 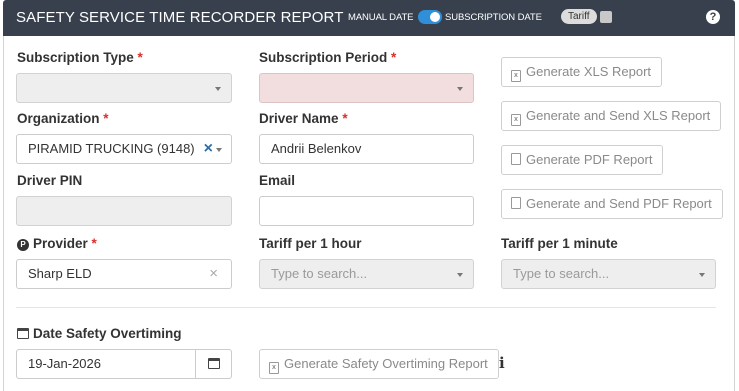 I want to click on tariff-badge: Tariff, so click(x=579, y=16).